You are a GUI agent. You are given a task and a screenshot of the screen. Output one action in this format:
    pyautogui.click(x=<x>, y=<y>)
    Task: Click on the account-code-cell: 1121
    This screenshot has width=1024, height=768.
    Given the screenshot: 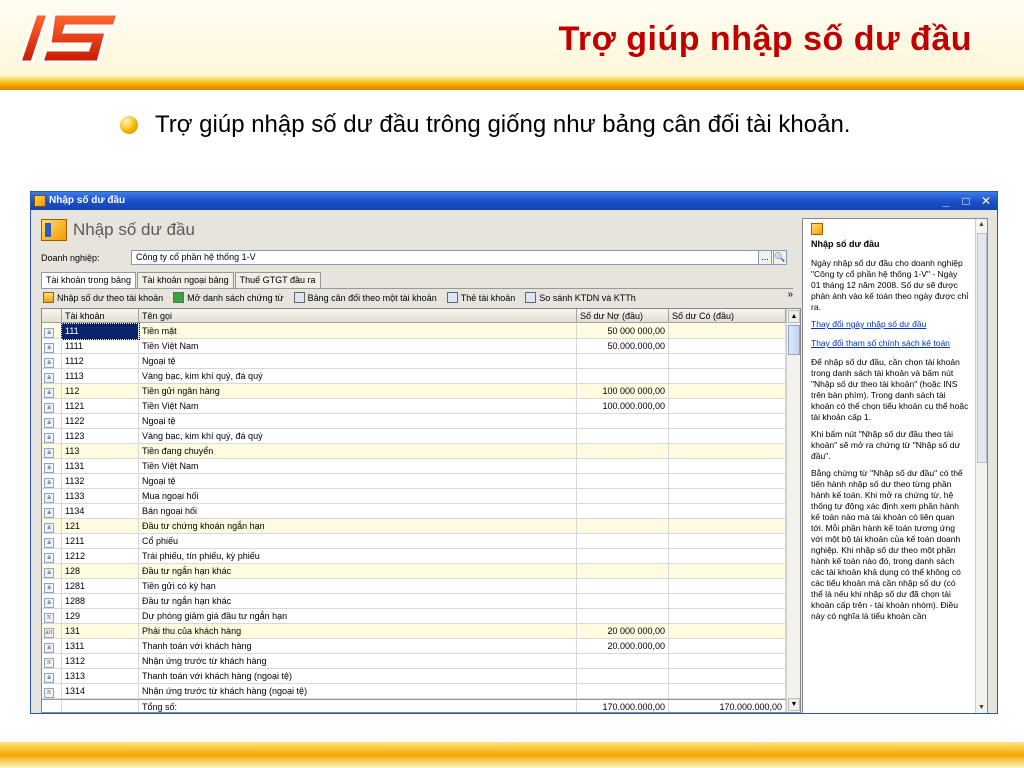 What is the action you would take?
    pyautogui.click(x=100, y=406)
    